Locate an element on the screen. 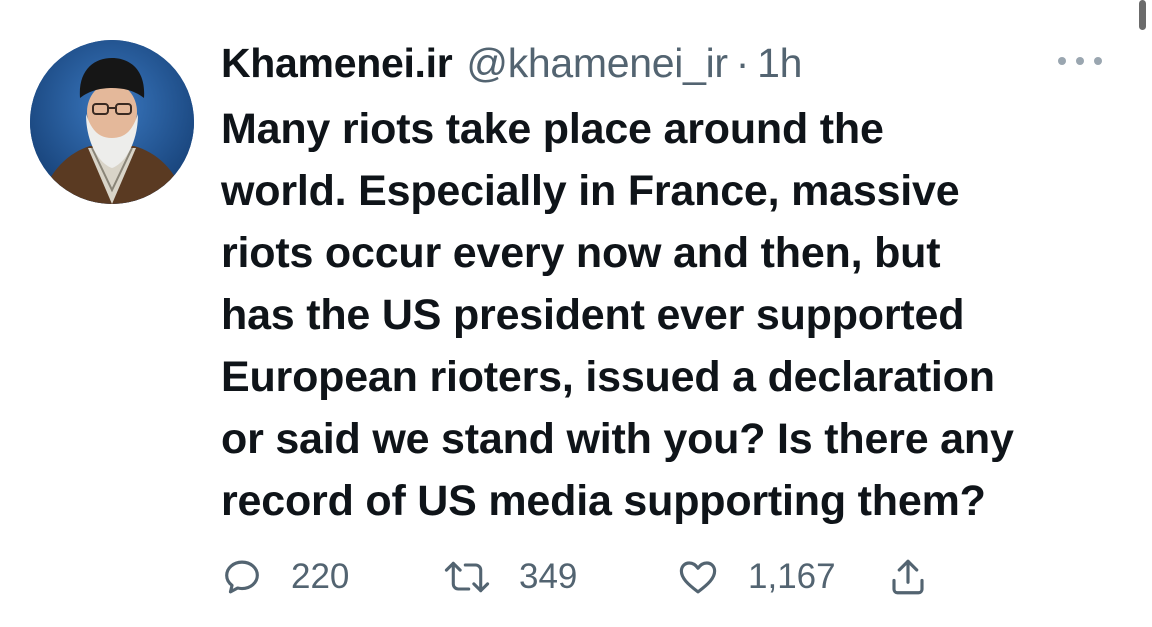  share-button is located at coordinates (908, 577).